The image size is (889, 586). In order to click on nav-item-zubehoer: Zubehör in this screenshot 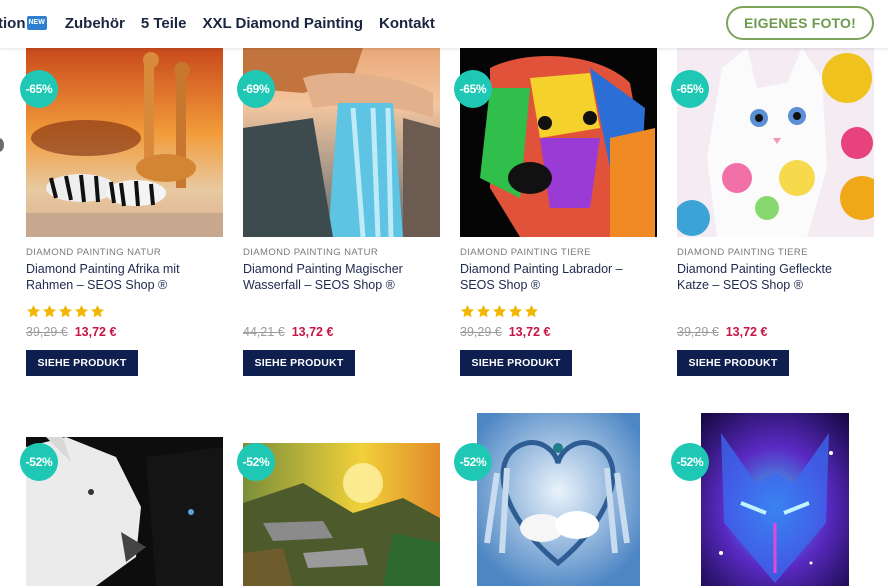, I will do `click(95, 23)`.